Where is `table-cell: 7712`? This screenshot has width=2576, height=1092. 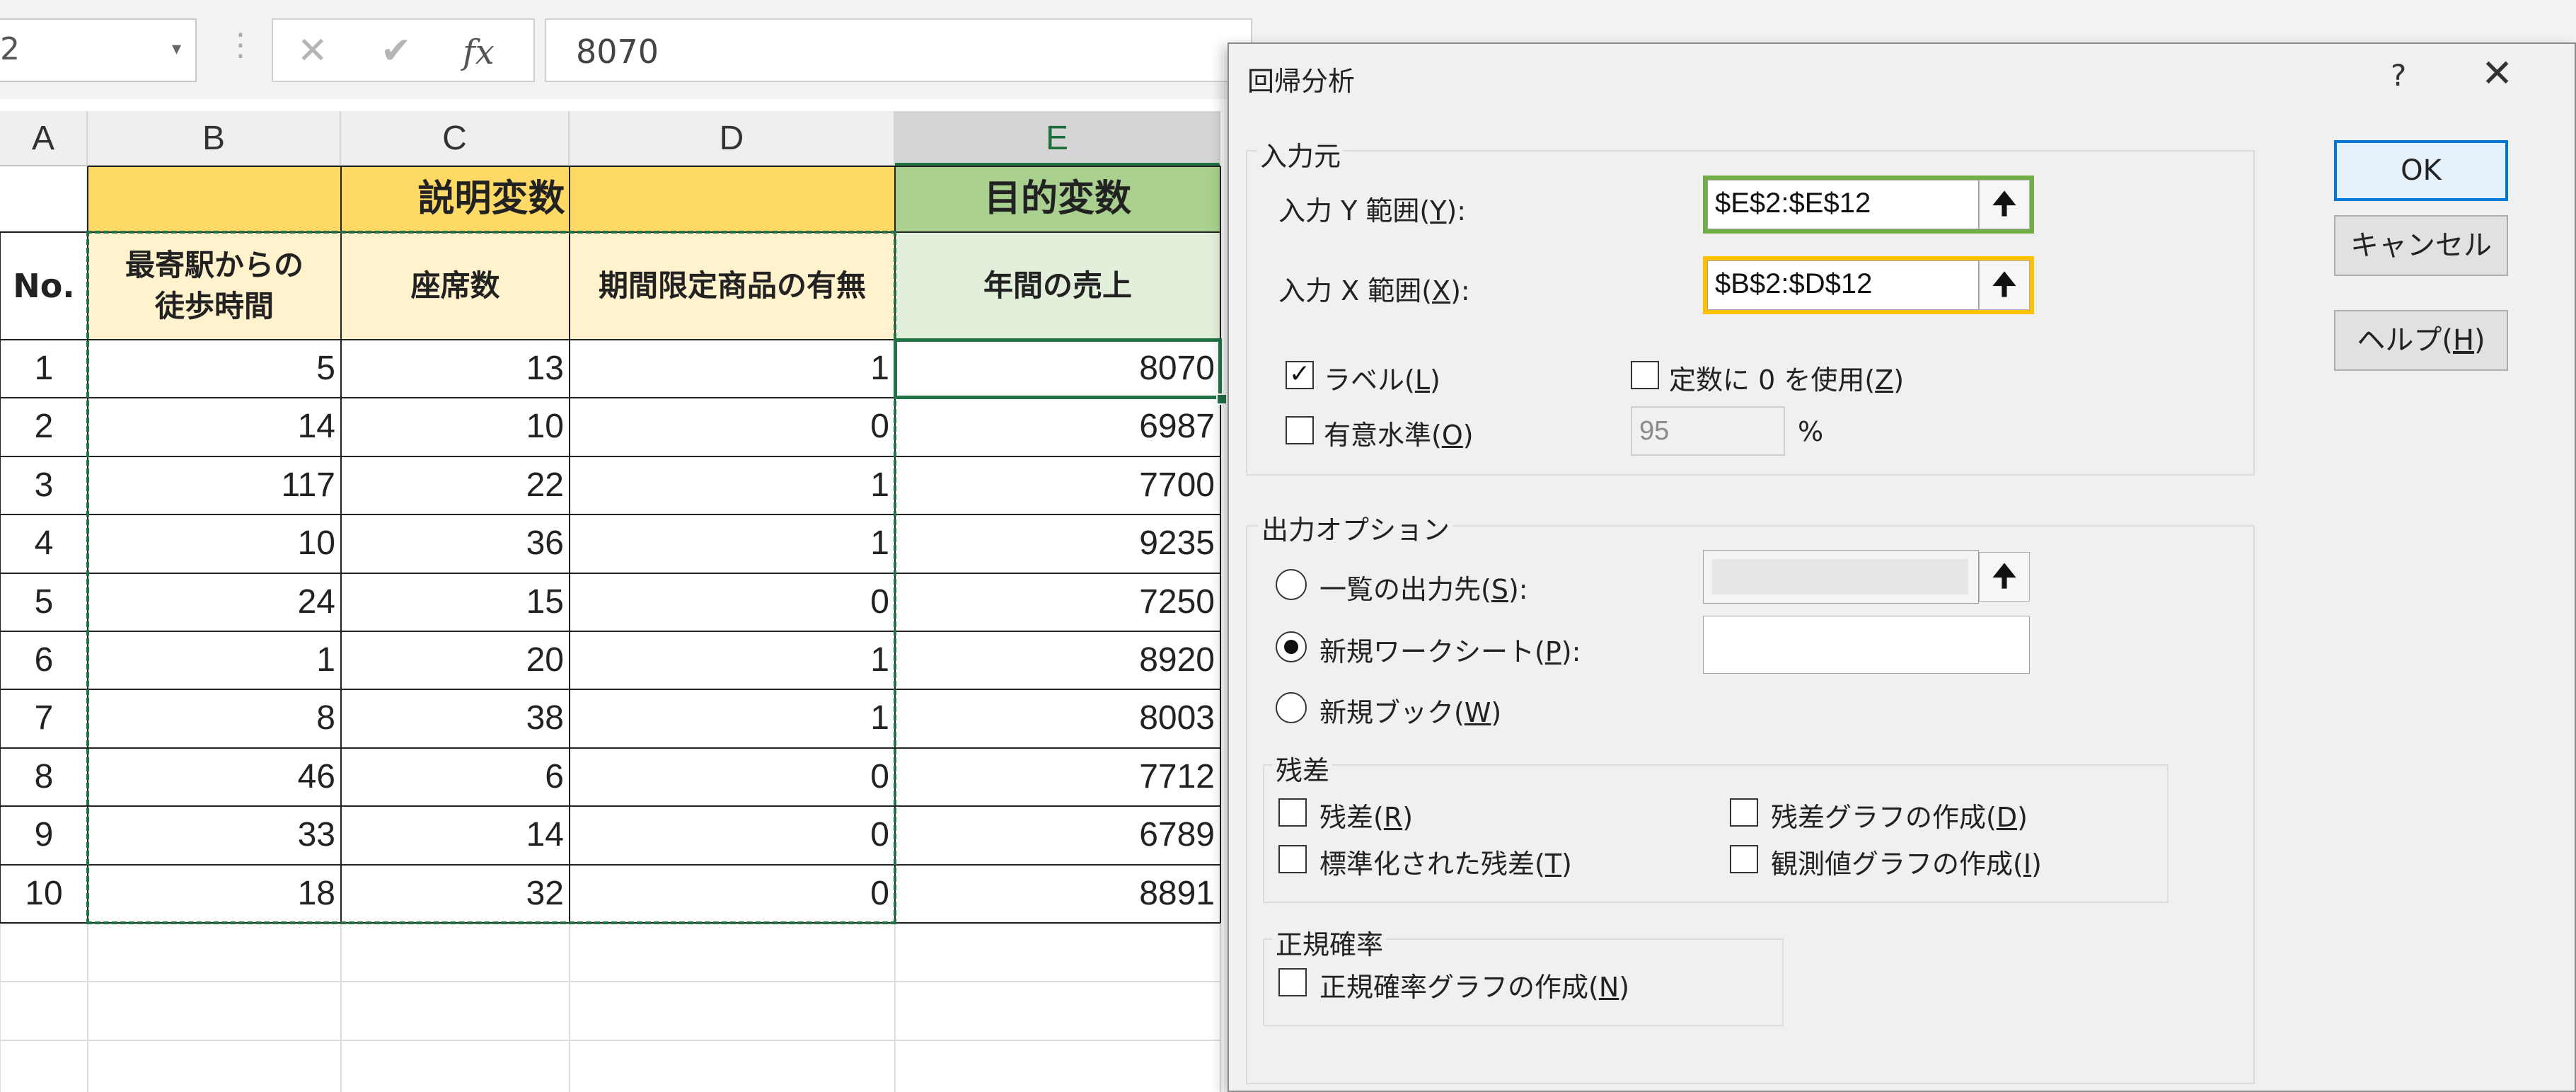 table-cell: 7712 is located at coordinates (1057, 777).